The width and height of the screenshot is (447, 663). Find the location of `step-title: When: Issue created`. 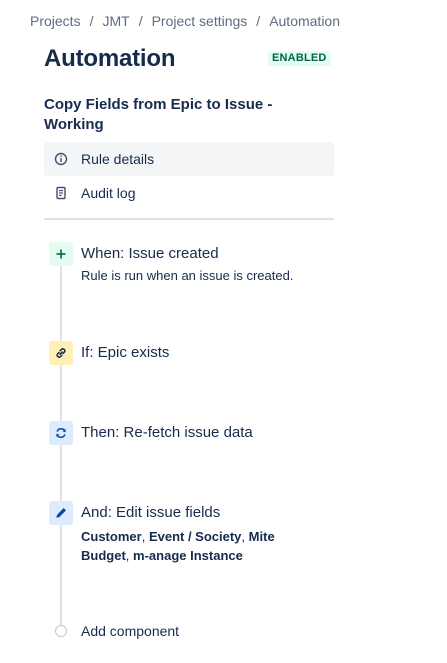

step-title: When: Issue created is located at coordinates (150, 253).